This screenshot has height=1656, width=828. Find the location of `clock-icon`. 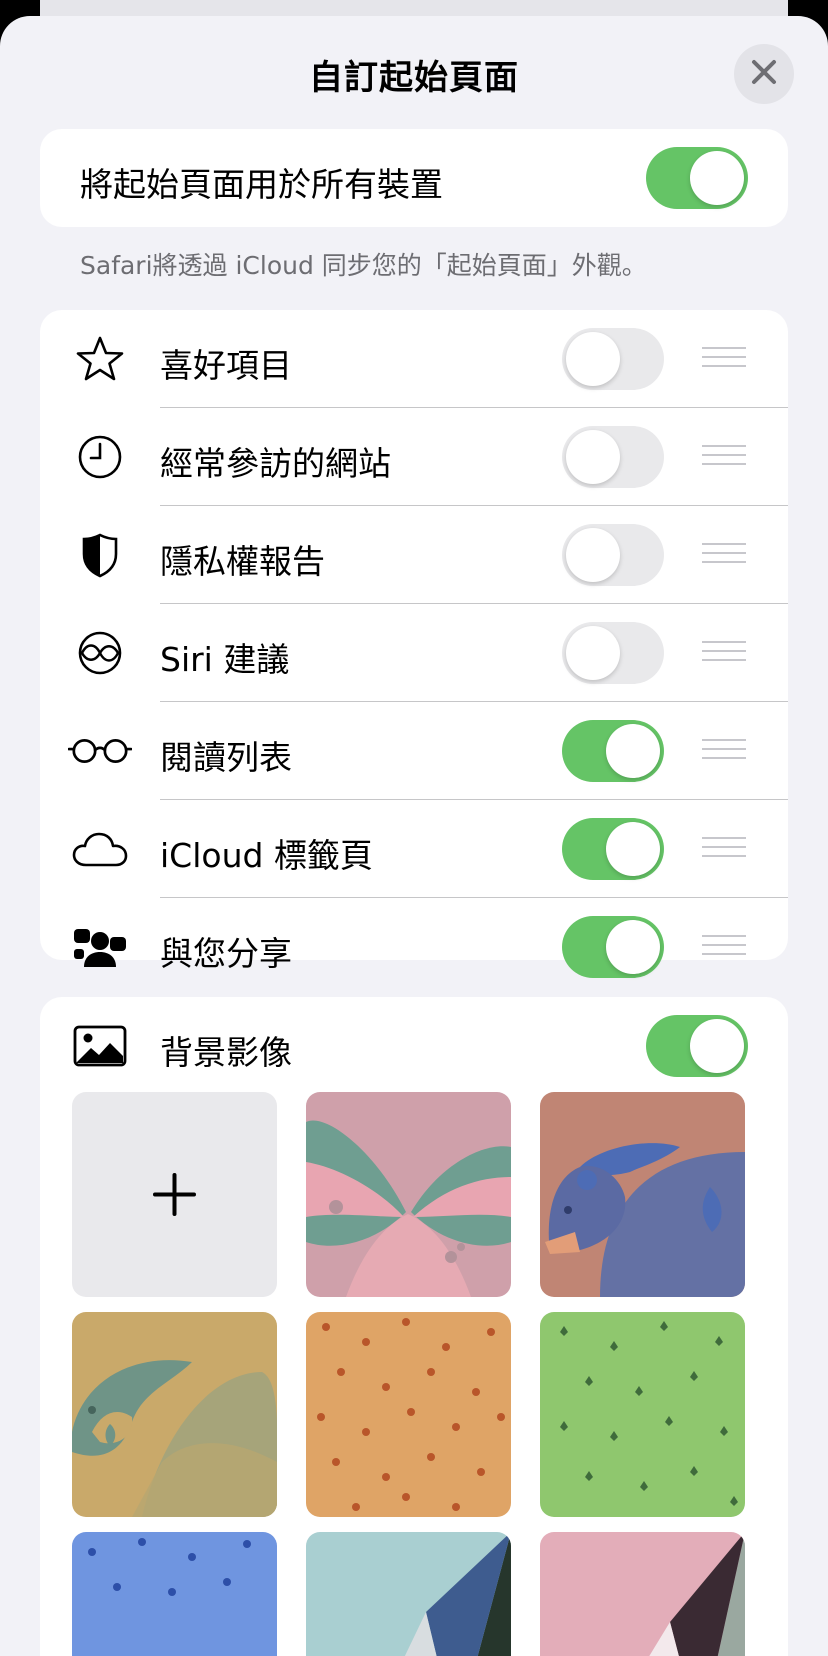

clock-icon is located at coordinates (100, 457).